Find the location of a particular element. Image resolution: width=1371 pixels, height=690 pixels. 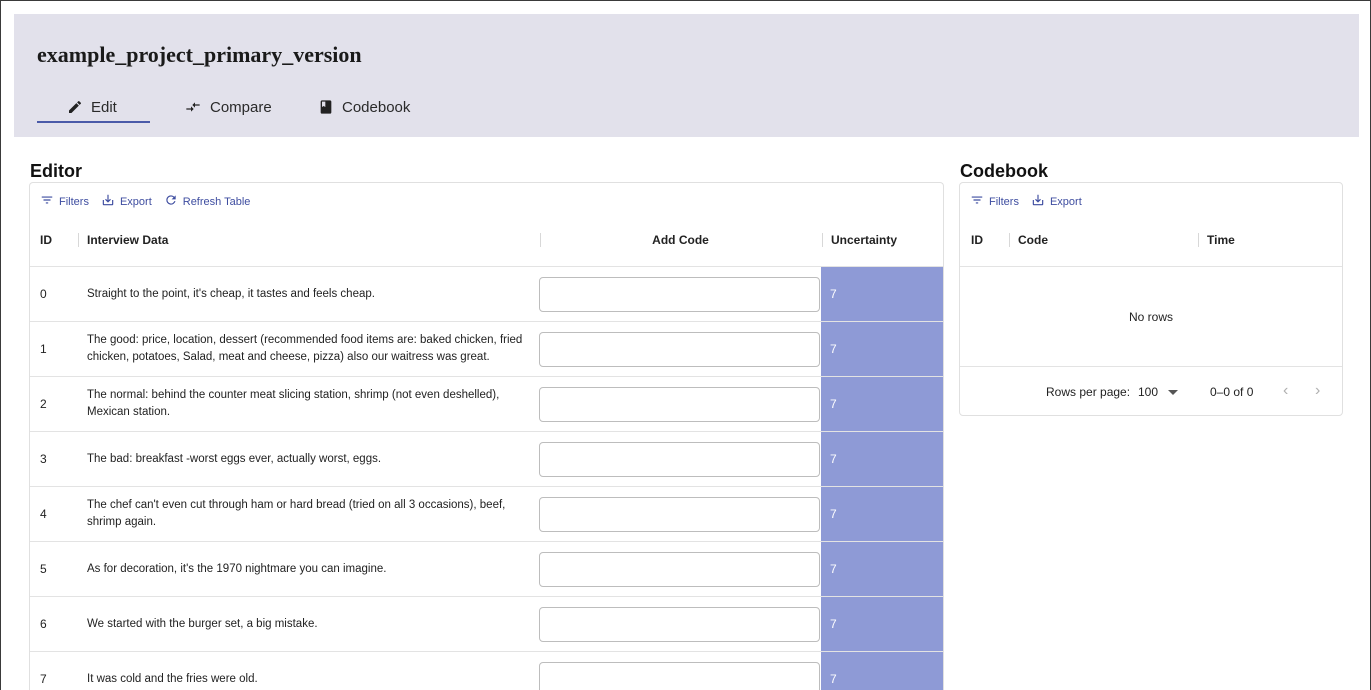

codebook-column-header-id: ID is located at coordinates (977, 240).